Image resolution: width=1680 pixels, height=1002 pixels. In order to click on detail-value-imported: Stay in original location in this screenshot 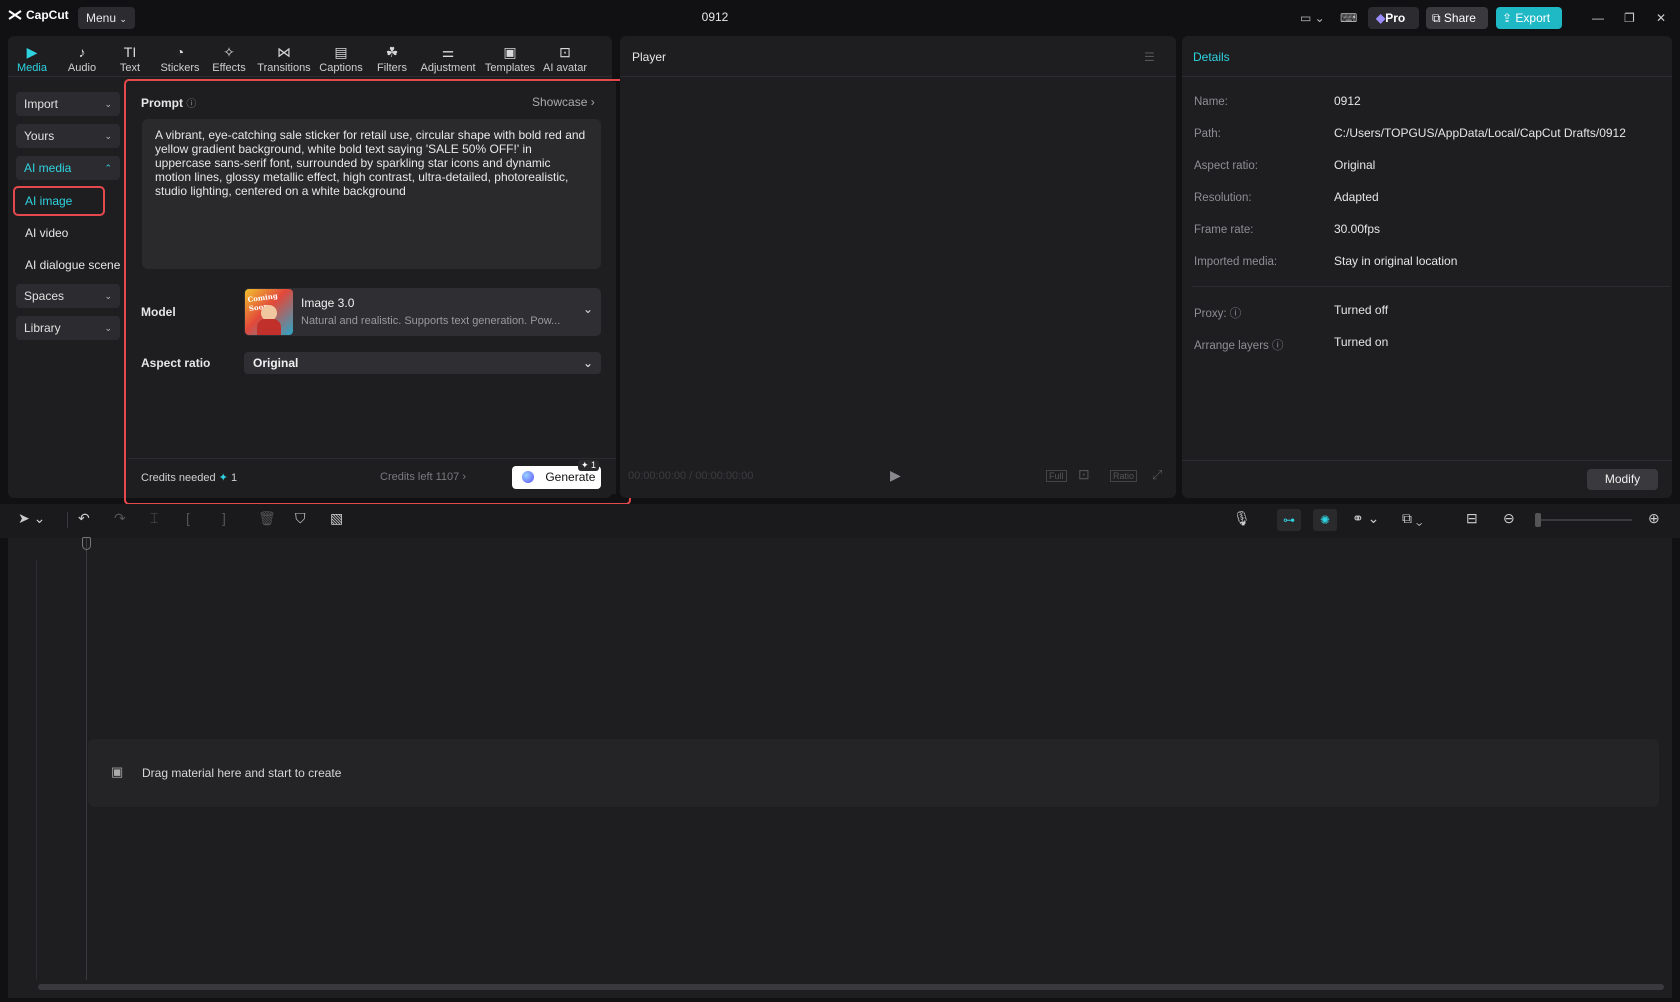, I will do `click(1396, 261)`.